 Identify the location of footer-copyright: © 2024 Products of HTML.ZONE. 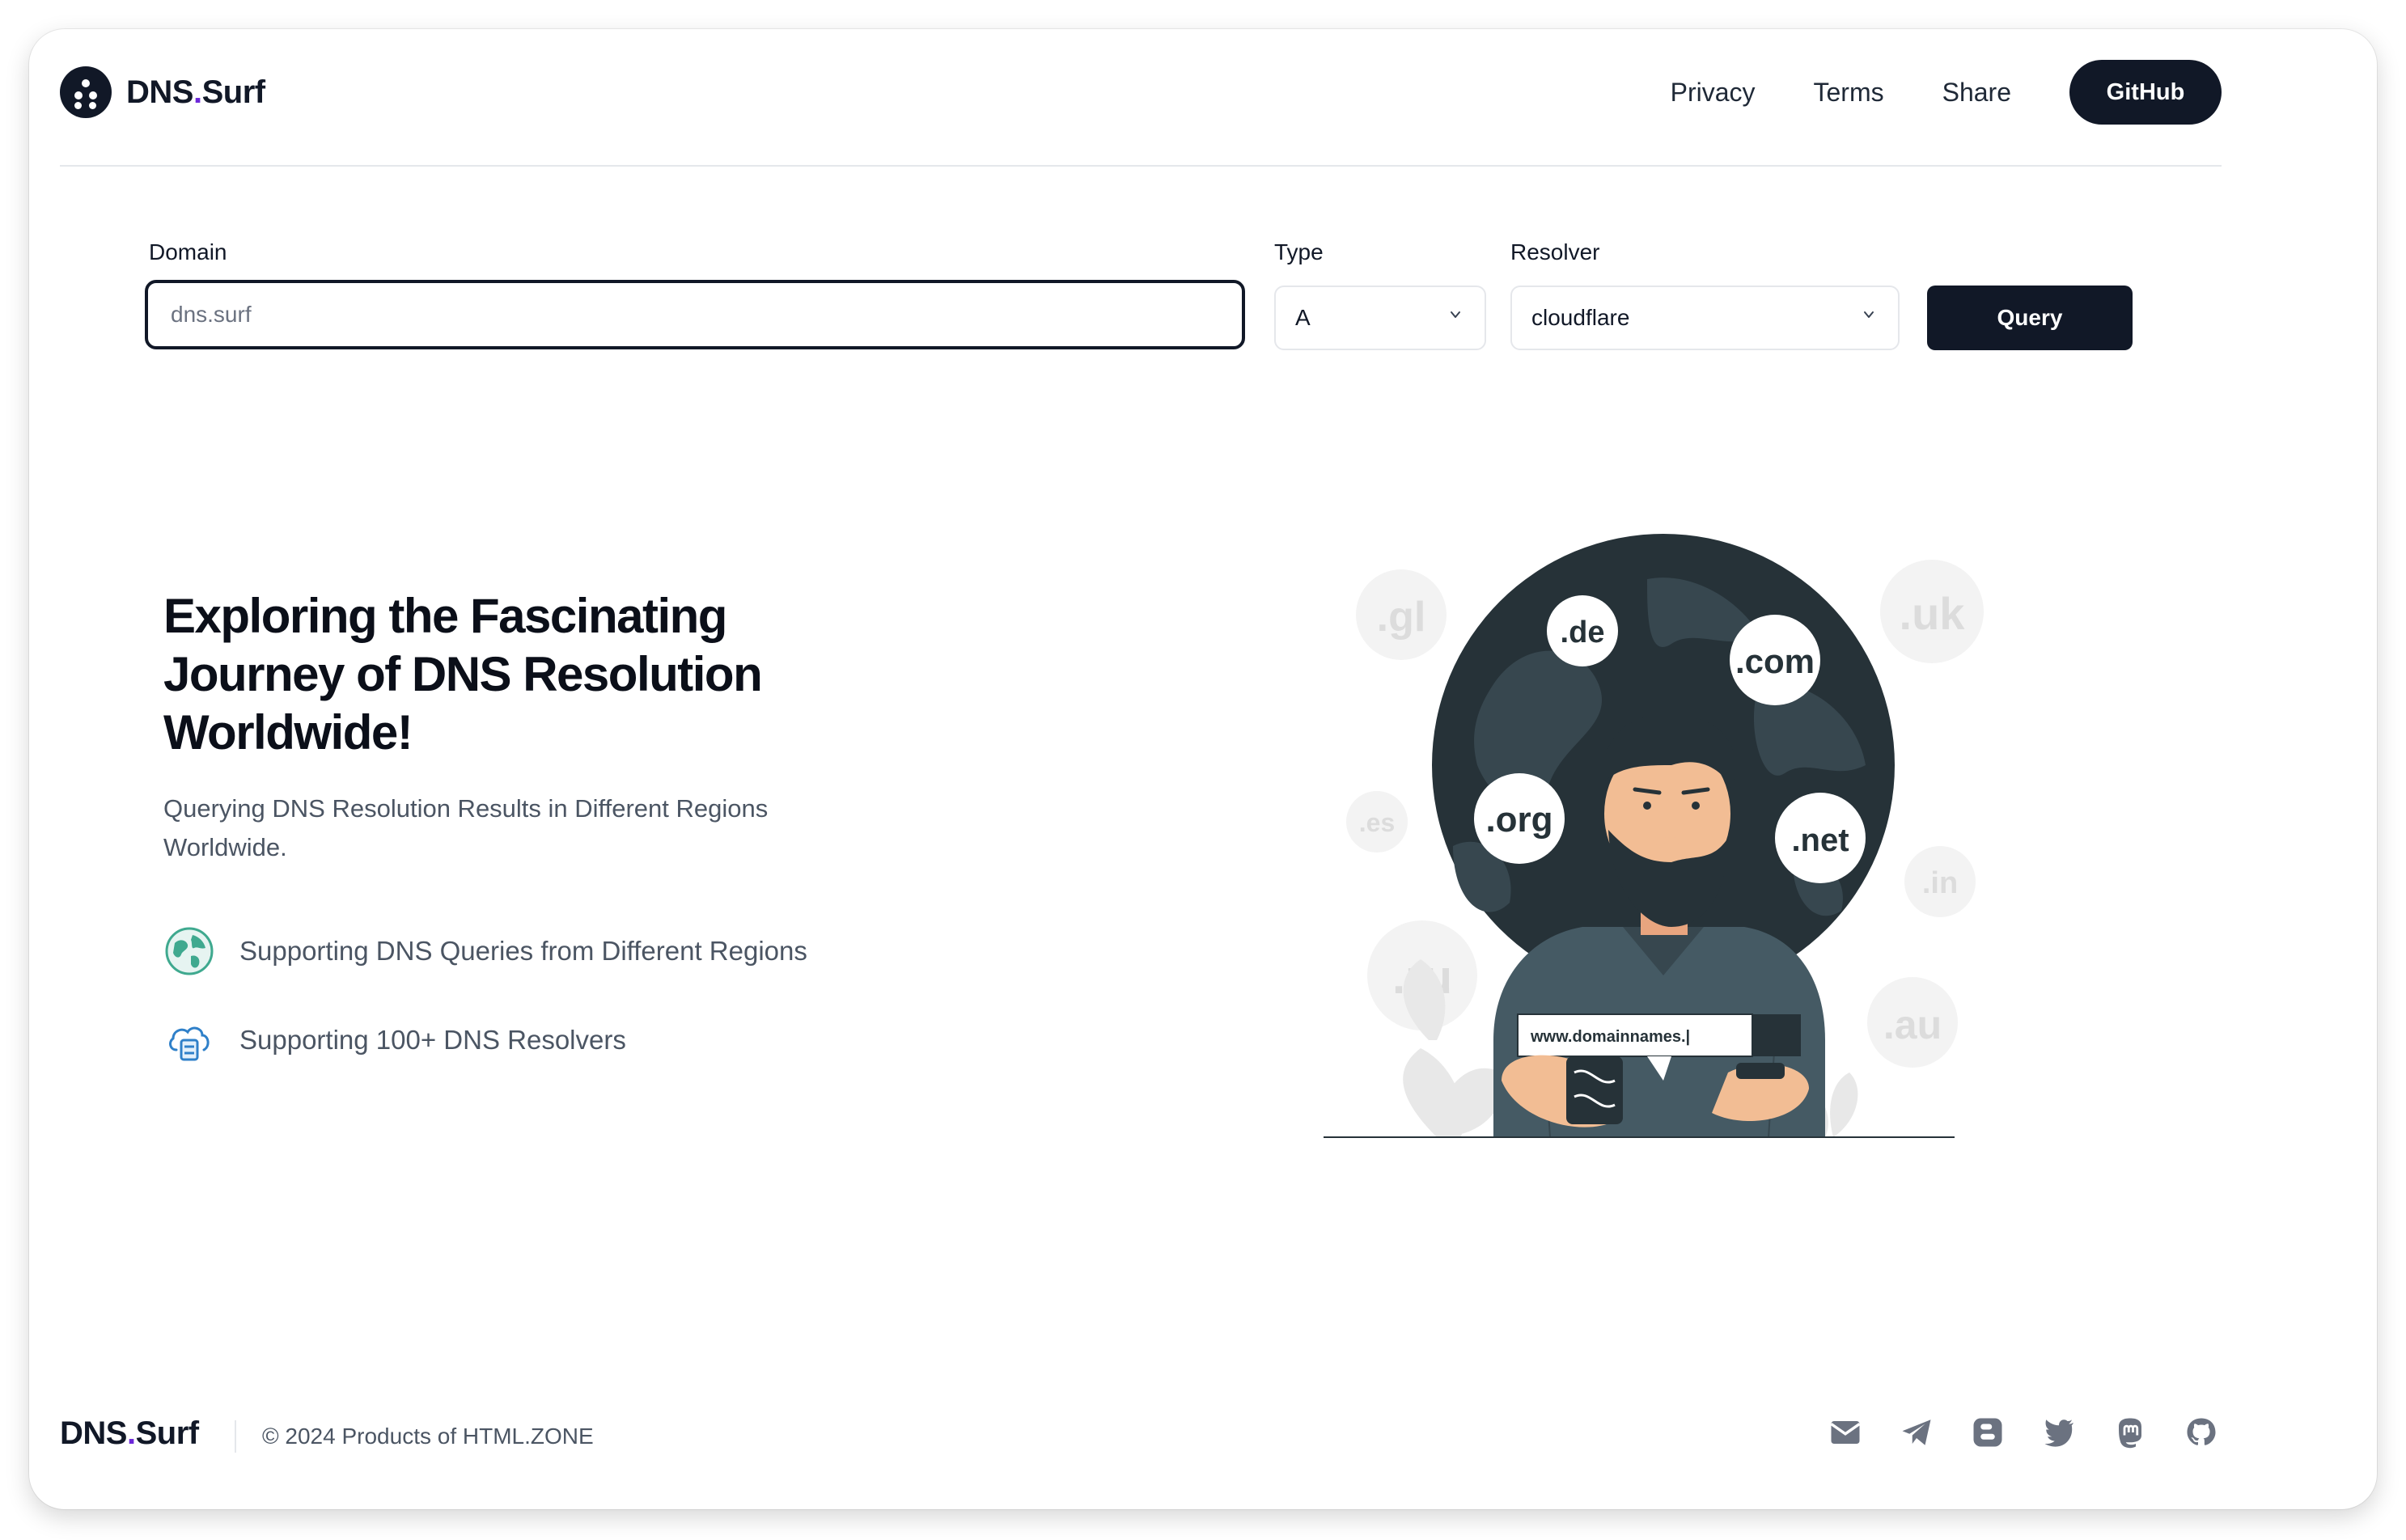
(428, 1436).